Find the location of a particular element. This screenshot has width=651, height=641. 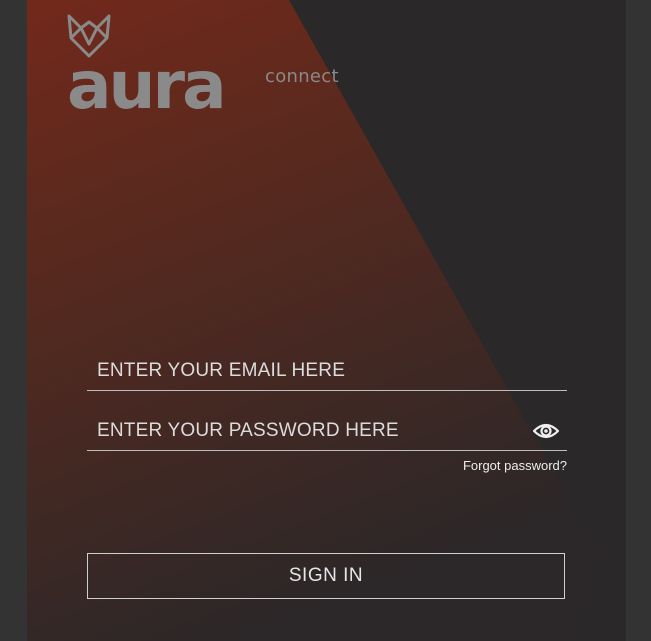

sign-in-button: SIGN IN is located at coordinates (326, 576).